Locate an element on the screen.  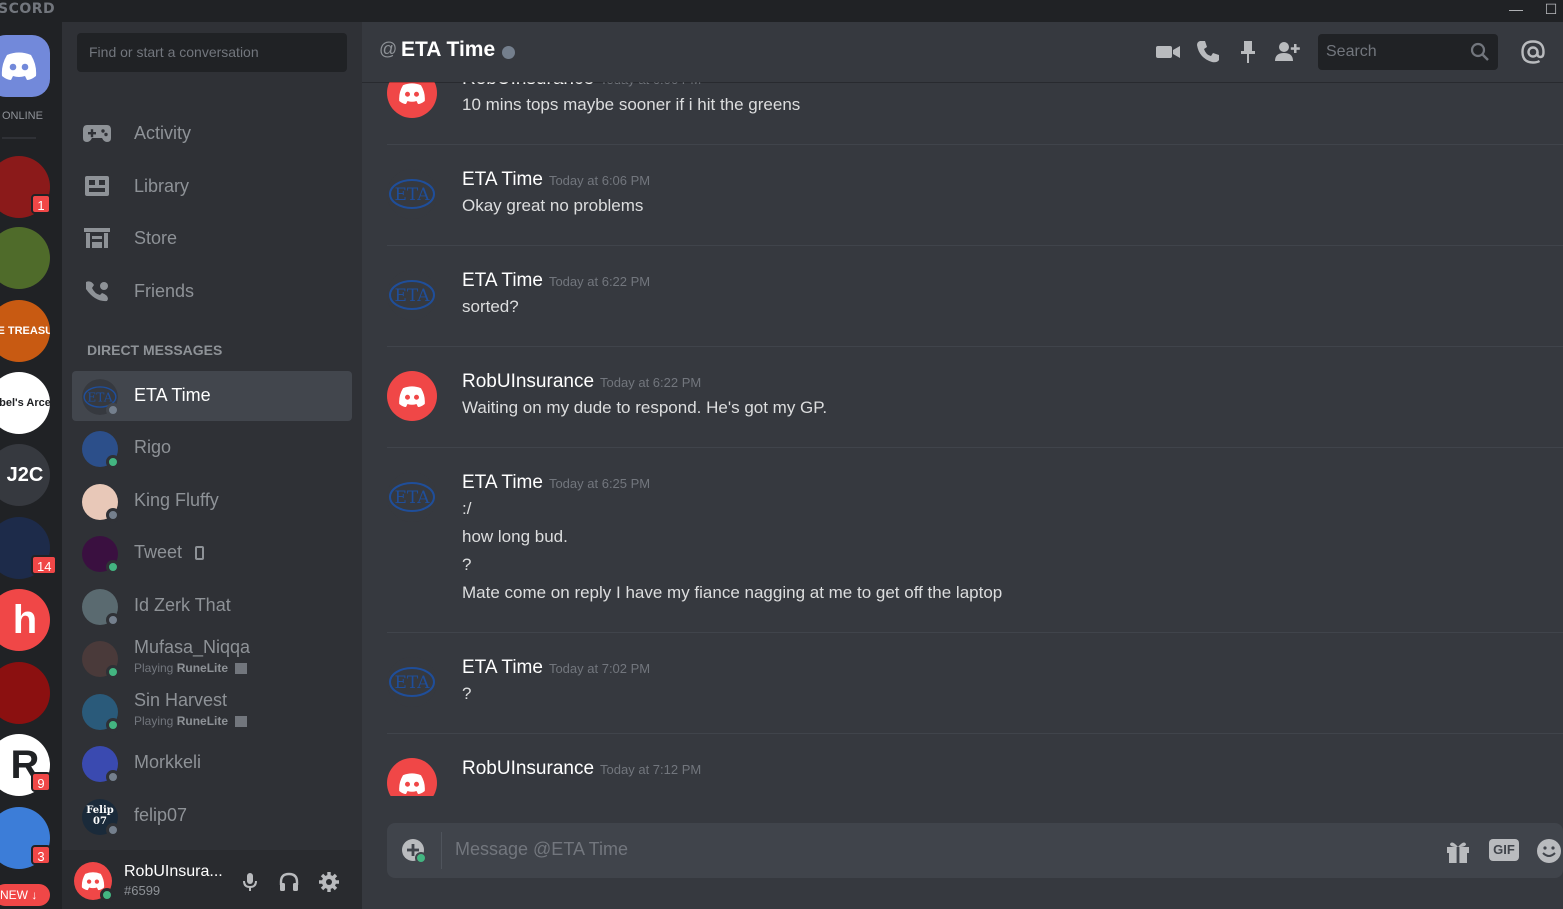
home-button is located at coordinates (25, 66).